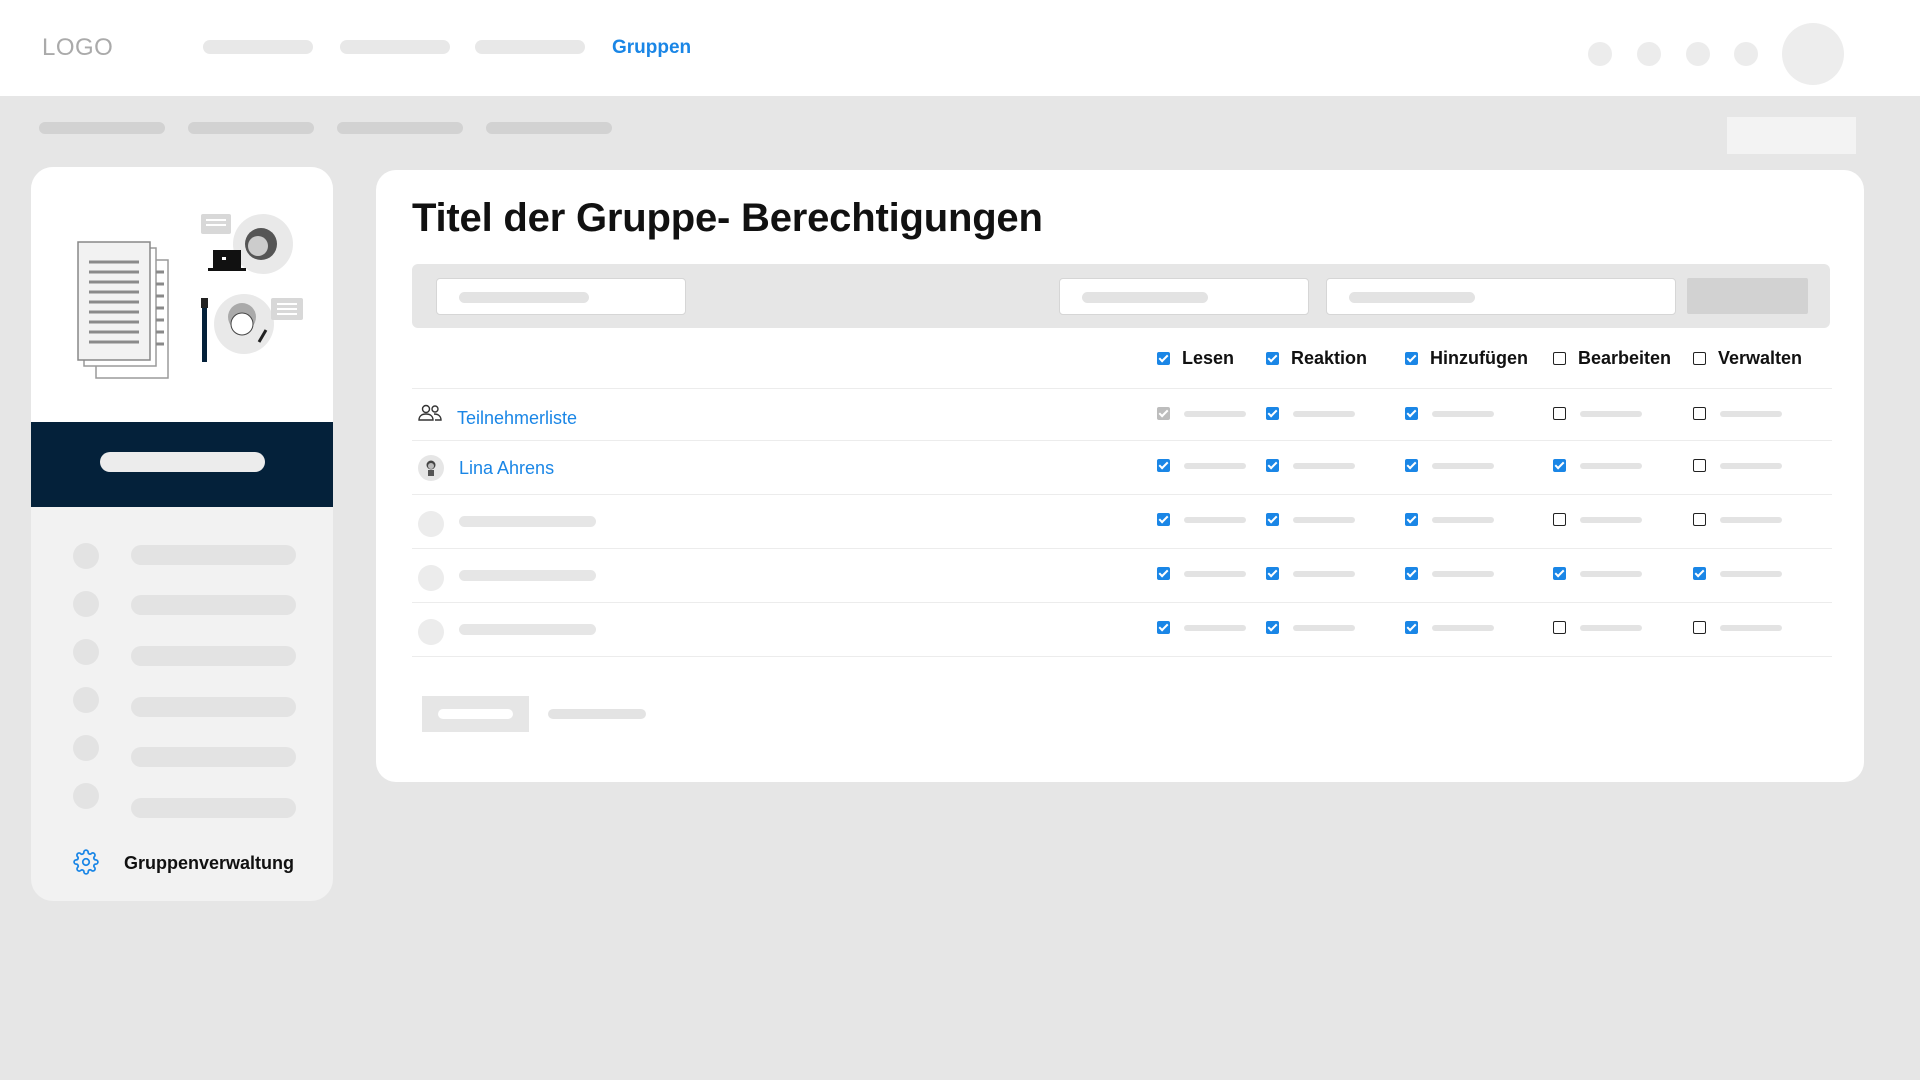 This screenshot has width=1920, height=1080. Describe the element at coordinates (431, 468) in the screenshot. I see `avatar` at that location.